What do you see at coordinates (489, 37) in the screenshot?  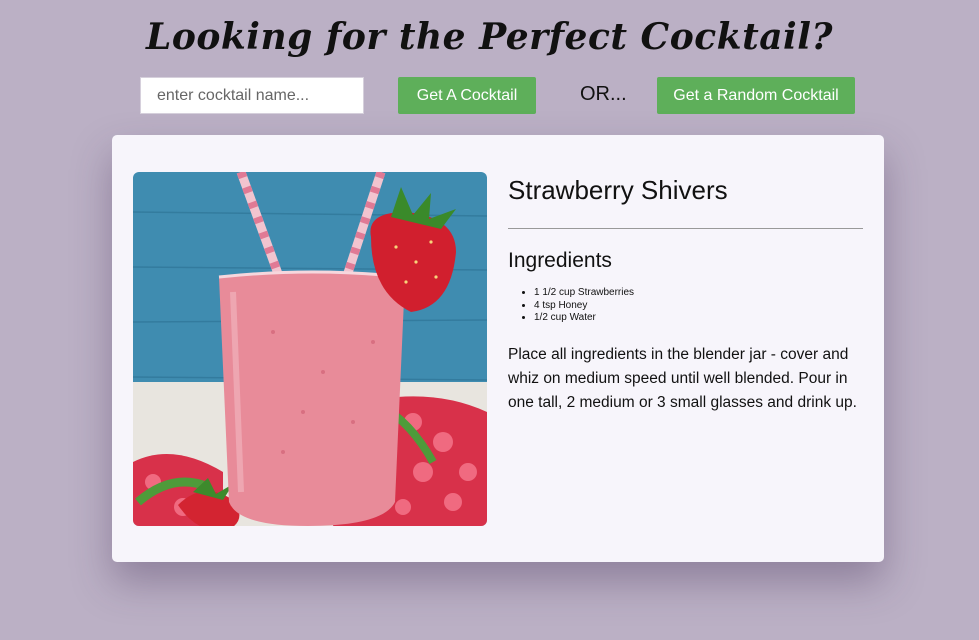 I see `page-title: Looking for the Perfect Cocktail?` at bounding box center [489, 37].